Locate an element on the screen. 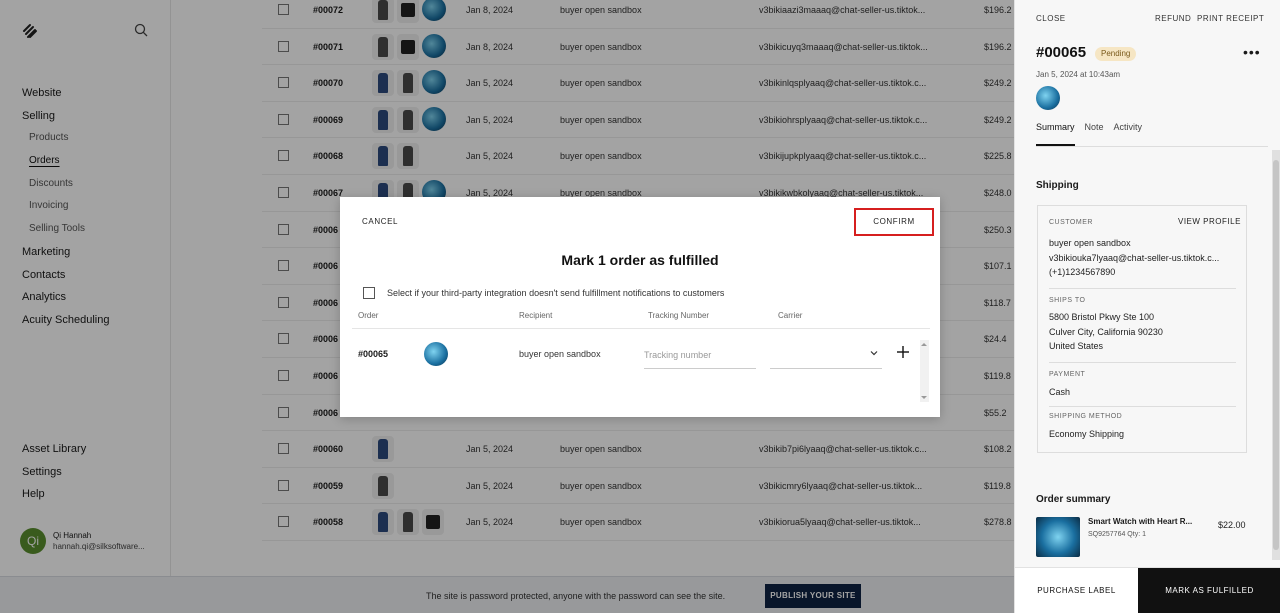 The height and width of the screenshot is (613, 1280). summary-item-sku: SQ9257764 Qty: 1 is located at coordinates (1117, 534).